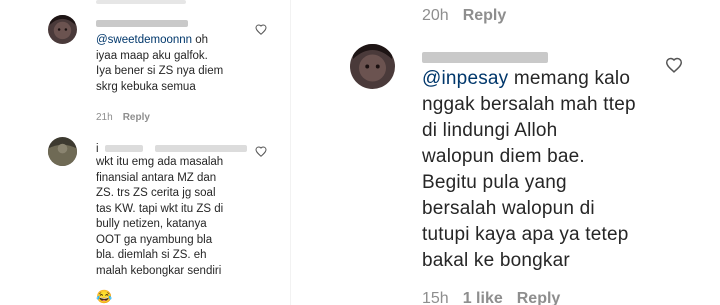 The height and width of the screenshot is (305, 720). I want to click on timestamp: 21h, so click(104, 117).